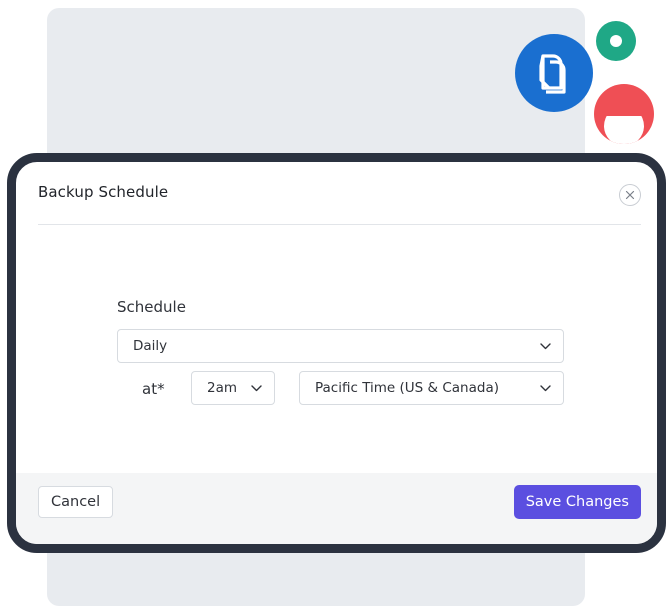 Image resolution: width=670 pixels, height=606 pixels. I want to click on frequency-value: Daily, so click(150, 346).